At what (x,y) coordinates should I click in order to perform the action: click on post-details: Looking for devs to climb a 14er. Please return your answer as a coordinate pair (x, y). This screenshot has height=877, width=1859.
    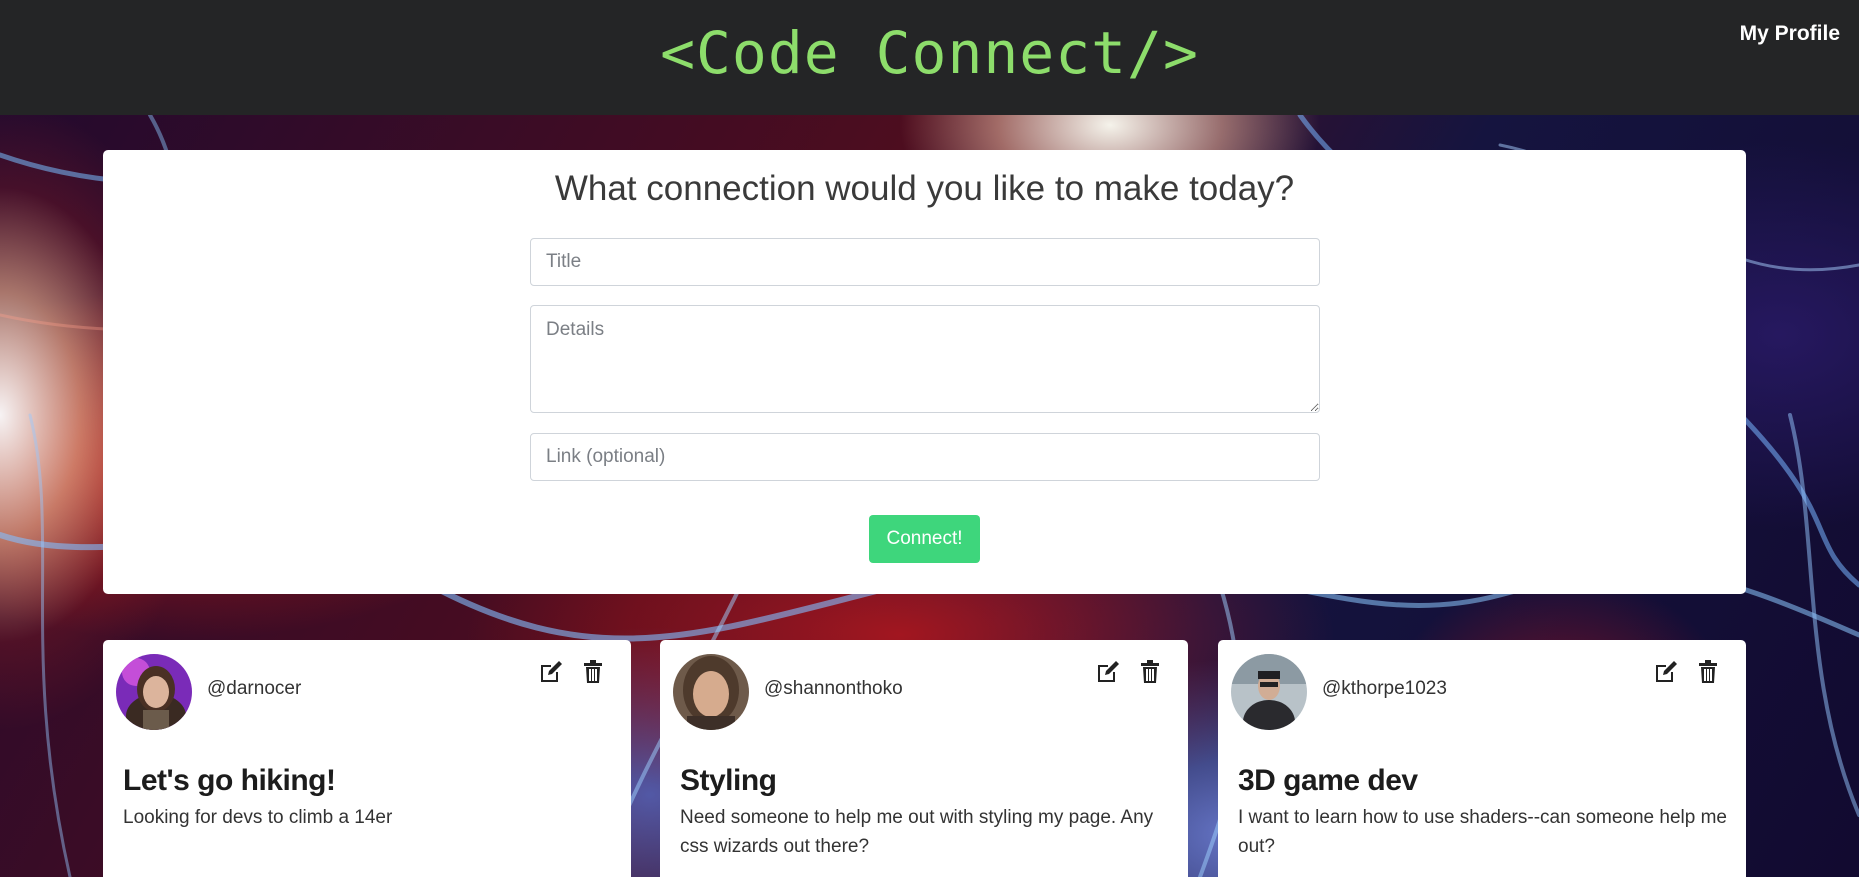
    Looking at the image, I should click on (258, 817).